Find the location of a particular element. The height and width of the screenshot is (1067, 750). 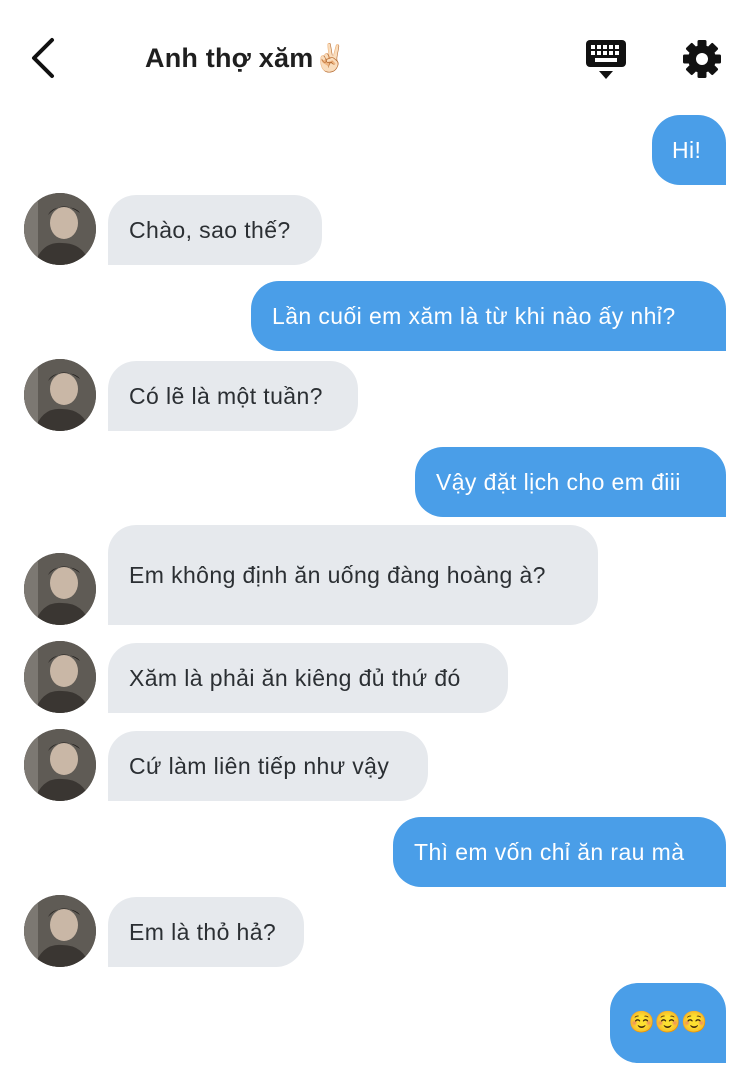

incoming-message: Có lẽ là một tuần? is located at coordinates (233, 396).